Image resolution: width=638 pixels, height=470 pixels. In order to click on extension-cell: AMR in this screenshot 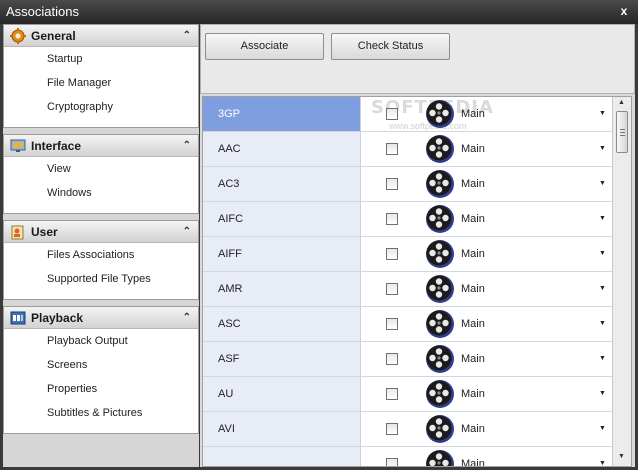, I will do `click(282, 289)`.